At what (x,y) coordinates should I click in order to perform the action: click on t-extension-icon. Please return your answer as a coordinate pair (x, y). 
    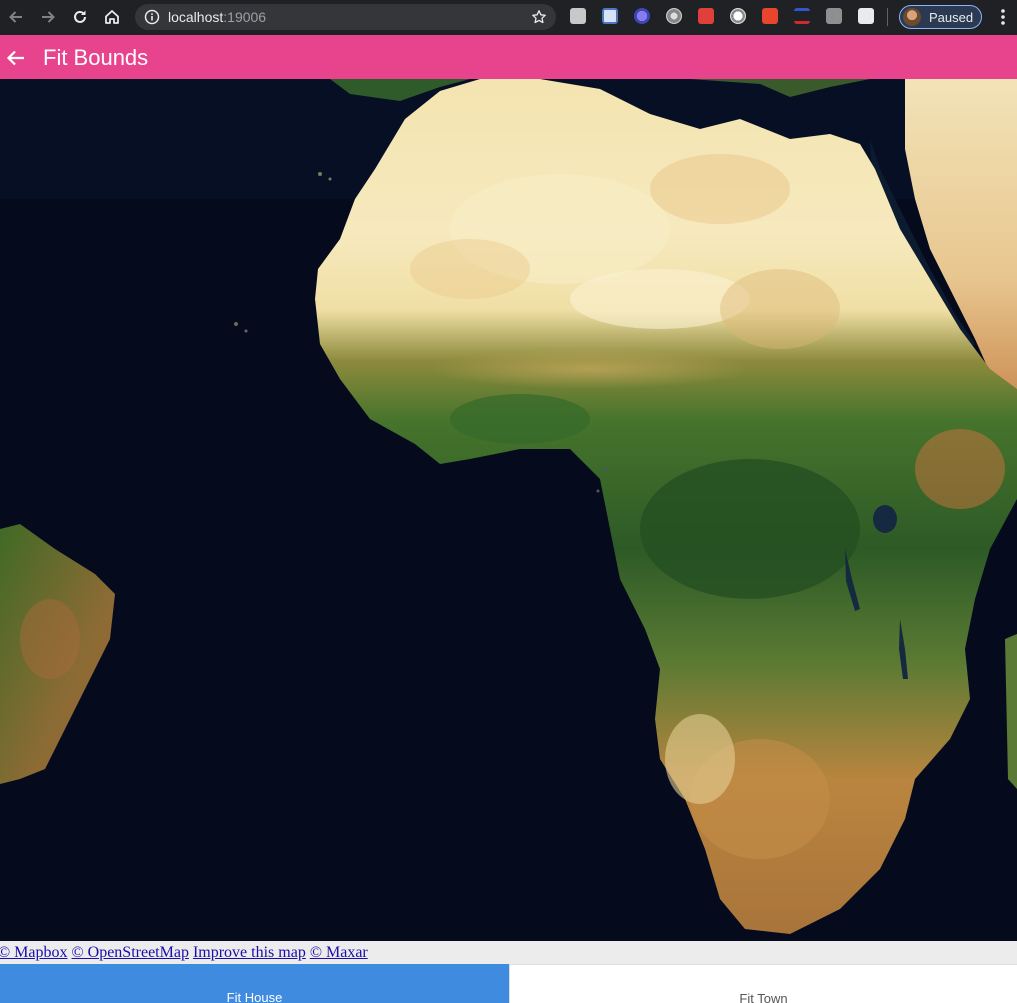
    Looking at the image, I should click on (578, 16).